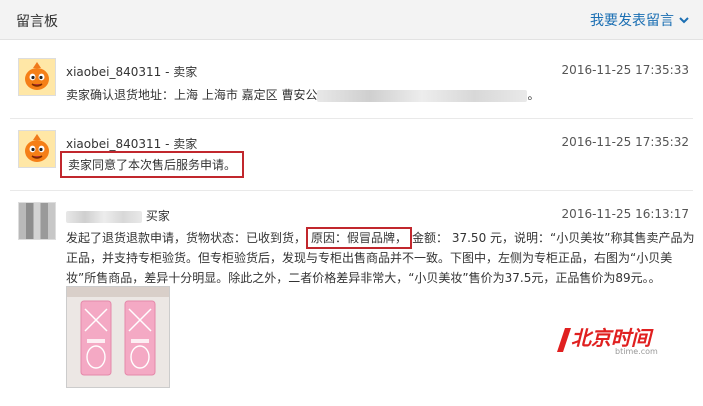 This screenshot has height=406, width=703. Describe the element at coordinates (610, 340) in the screenshot. I see `btime-watermark: 北京时间 btime.com` at that location.